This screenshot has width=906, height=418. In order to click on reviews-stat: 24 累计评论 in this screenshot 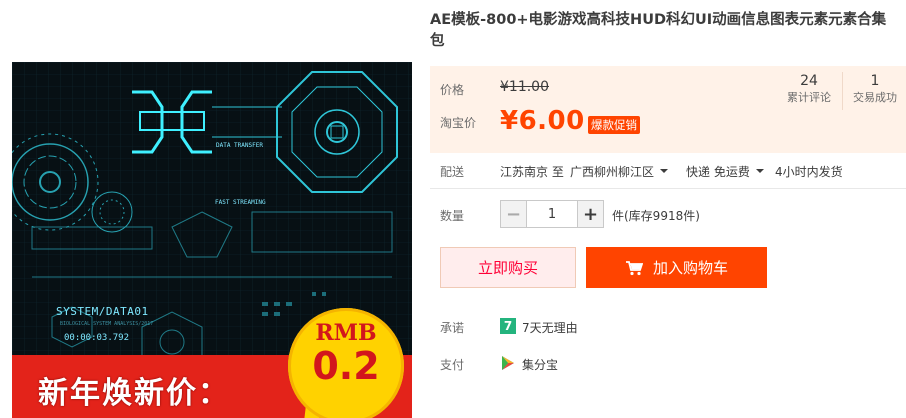, I will do `click(809, 89)`.